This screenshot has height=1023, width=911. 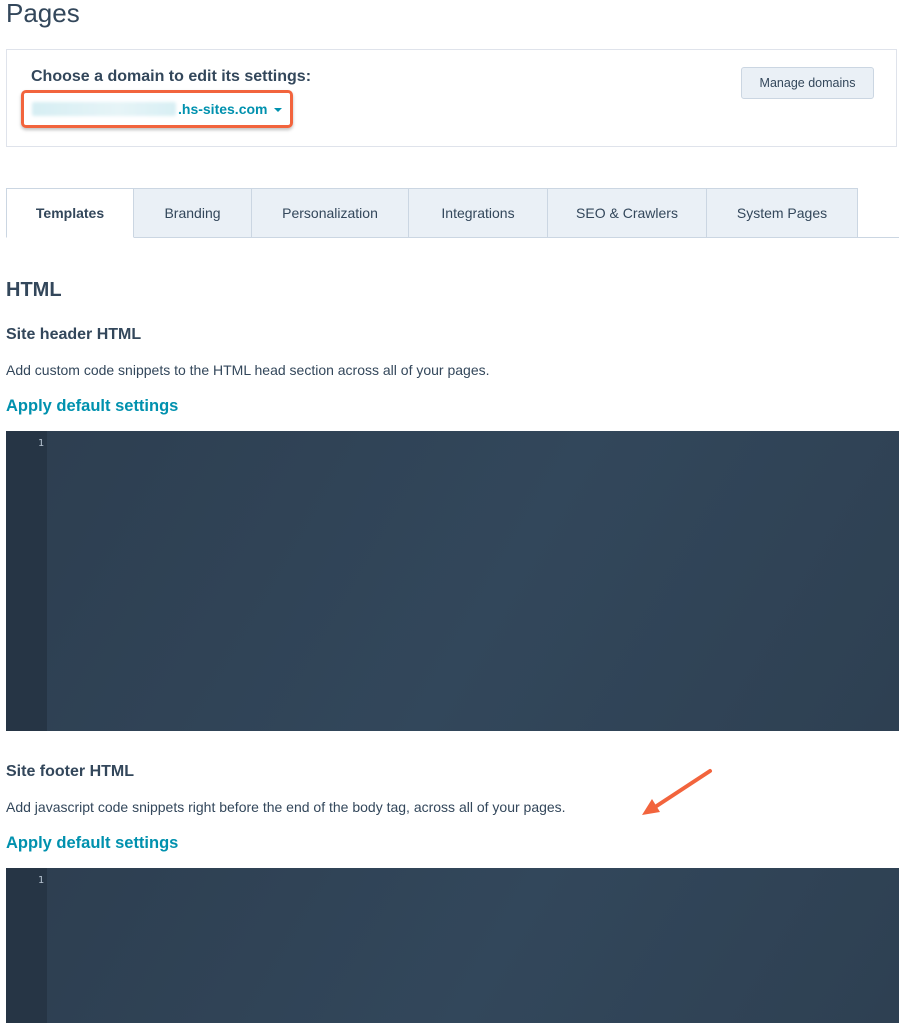 What do you see at coordinates (74, 334) in the screenshot?
I see `site-header-html-title: Site header HTML` at bounding box center [74, 334].